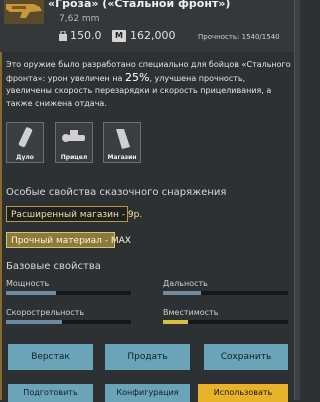  I want to click on base-properties-title: Базовые свойства, so click(53, 266).